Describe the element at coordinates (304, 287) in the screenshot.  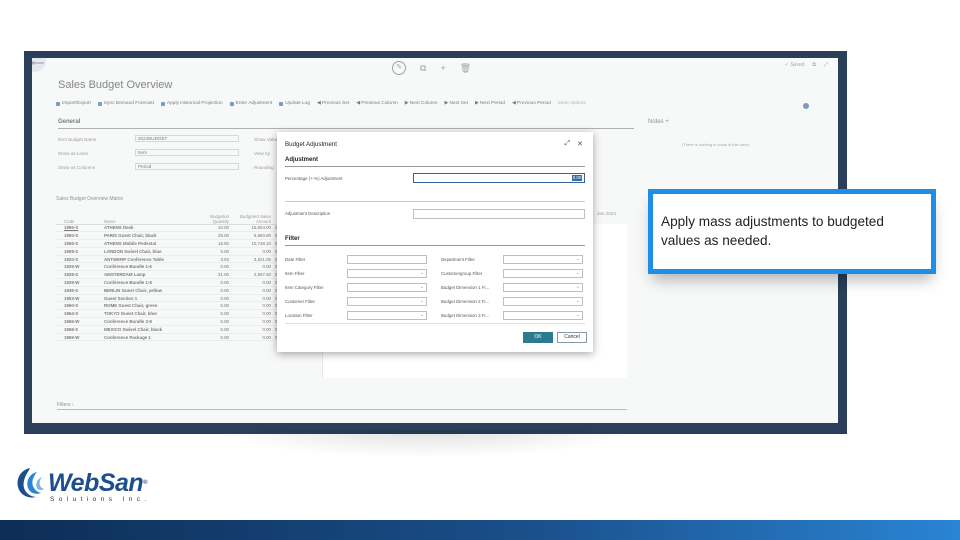
I see `filter-left-label: Item Category Filter` at that location.